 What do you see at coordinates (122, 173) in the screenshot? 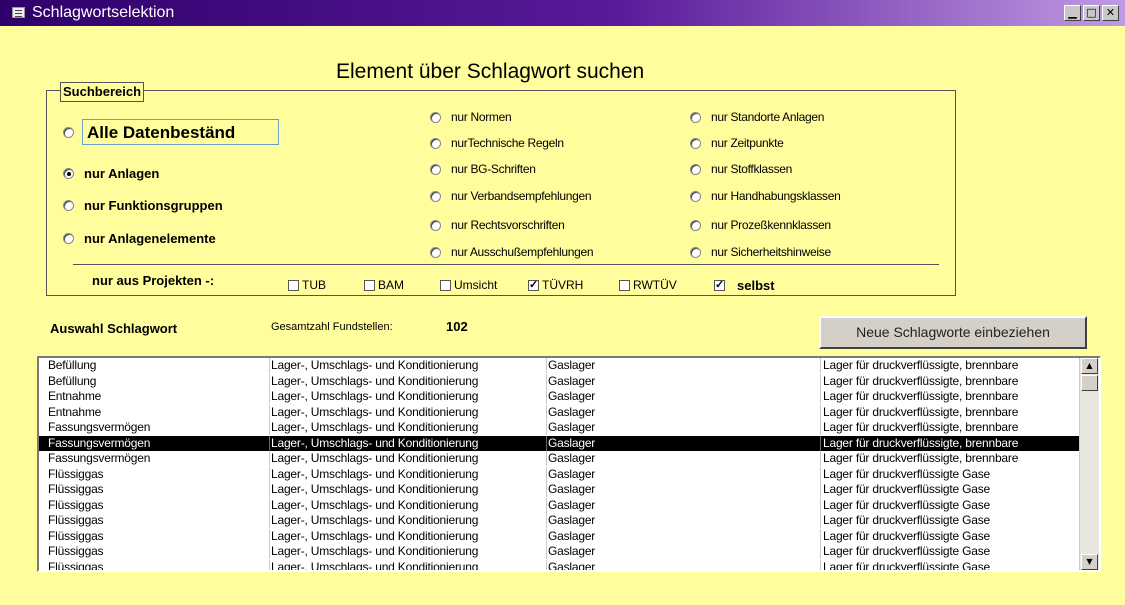
I see `option-label: nur Anlagen` at bounding box center [122, 173].